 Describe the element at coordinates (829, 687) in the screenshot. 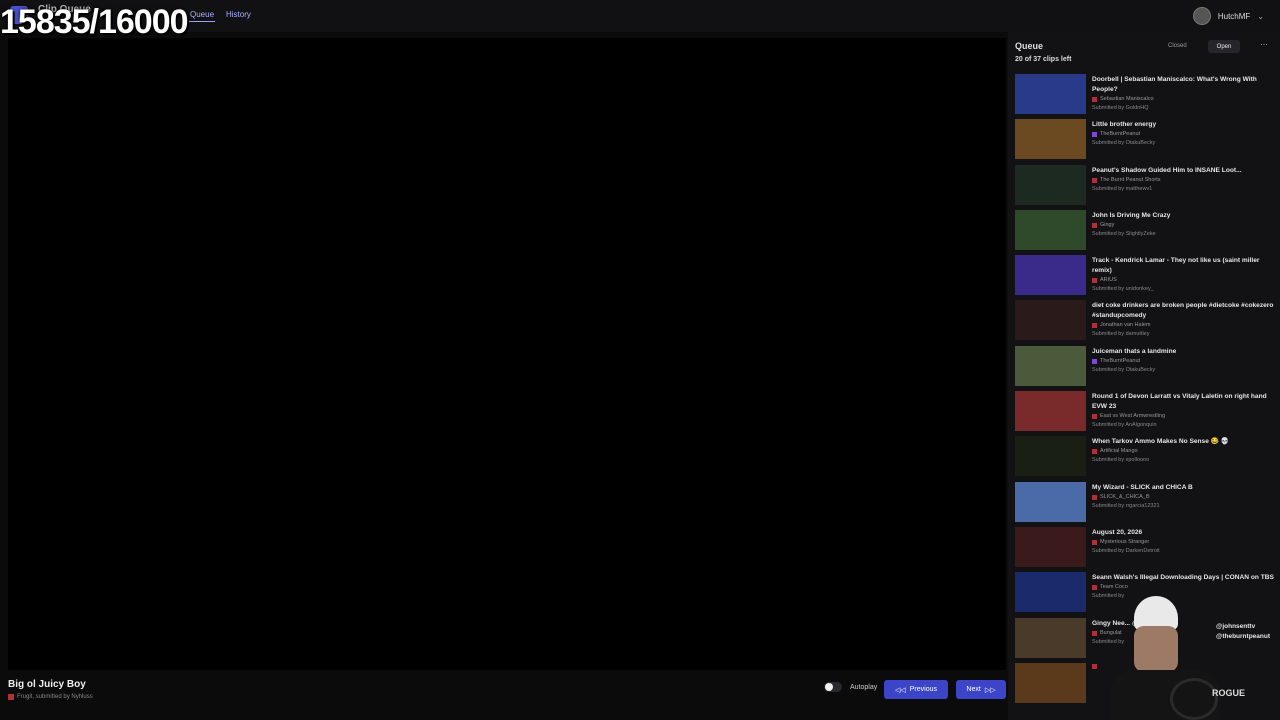

I see `toggle-knob` at that location.